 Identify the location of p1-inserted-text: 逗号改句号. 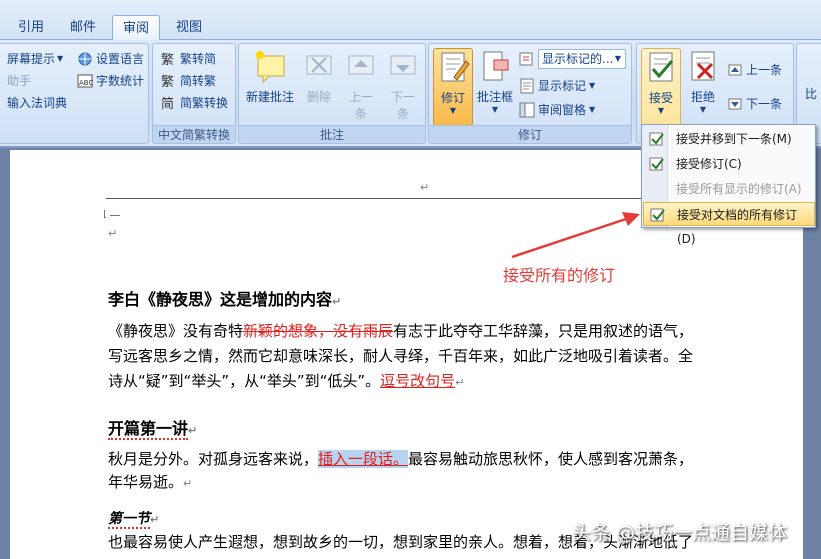
(418, 381).